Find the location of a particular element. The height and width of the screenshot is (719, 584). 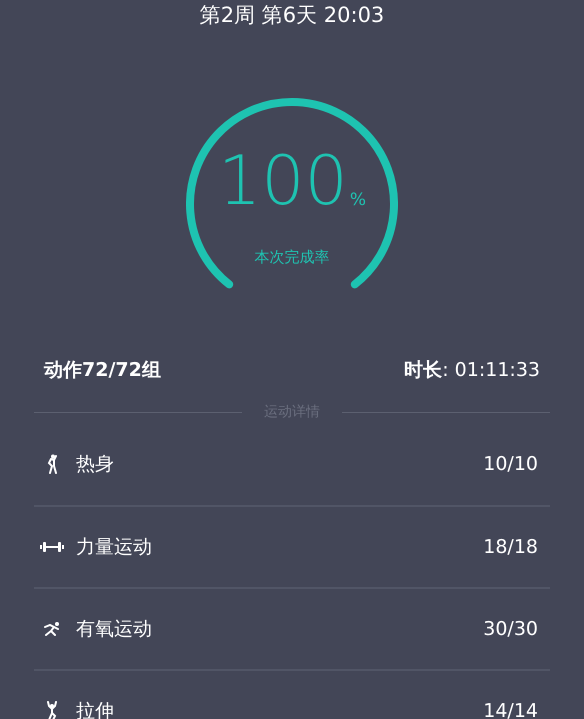

header-title: 第2周 第6天 20:03 is located at coordinates (292, 15).